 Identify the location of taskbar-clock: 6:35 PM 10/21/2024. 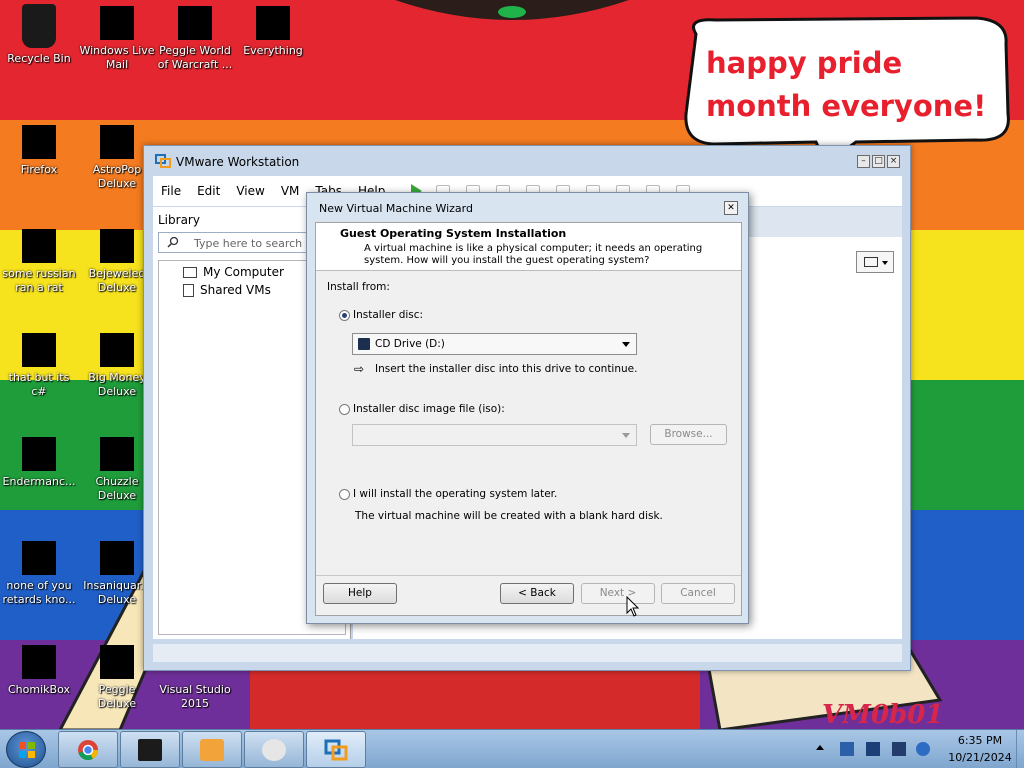
(980, 749).